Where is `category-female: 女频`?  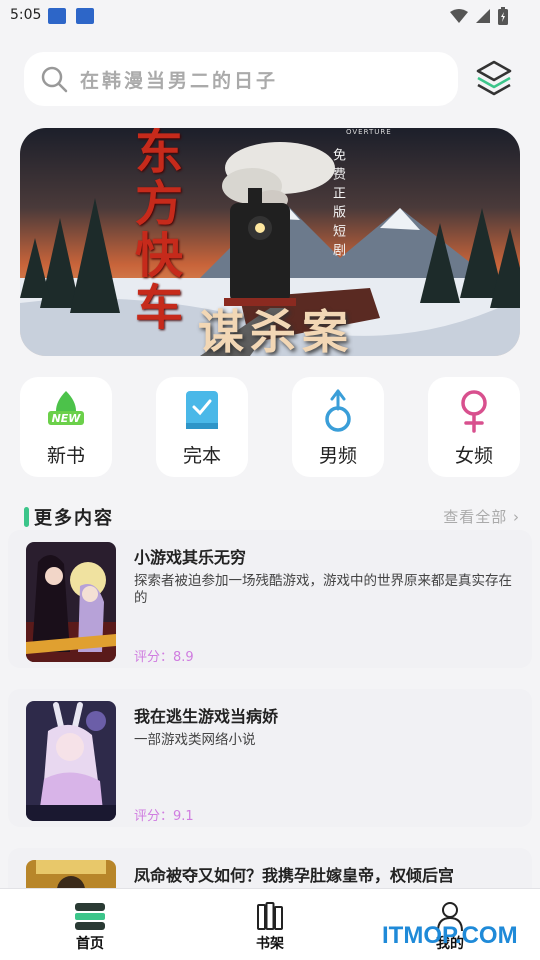
category-female: 女频 is located at coordinates (474, 427).